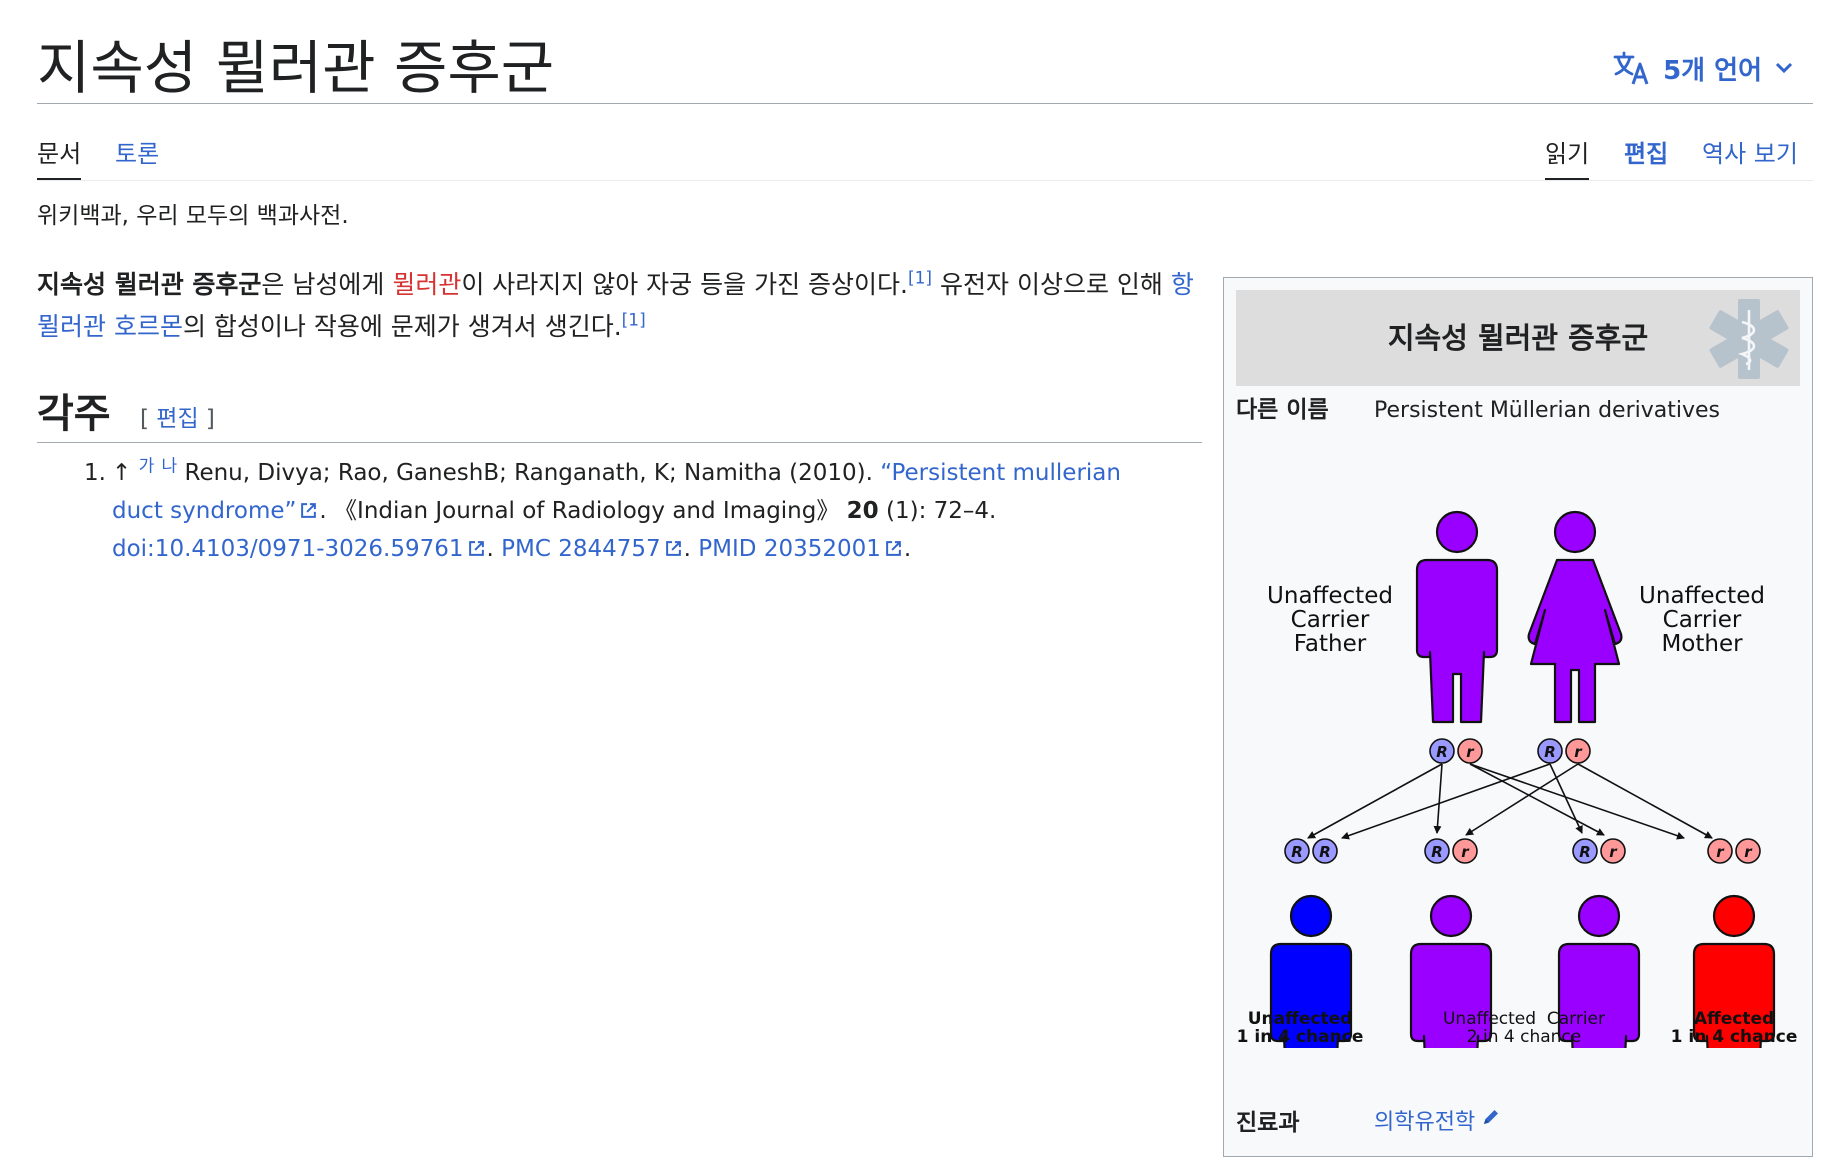 This screenshot has height=1158, width=1829. Describe the element at coordinates (581, 549) in the screenshot. I see `pmc-link: PMC 2844757` at that location.